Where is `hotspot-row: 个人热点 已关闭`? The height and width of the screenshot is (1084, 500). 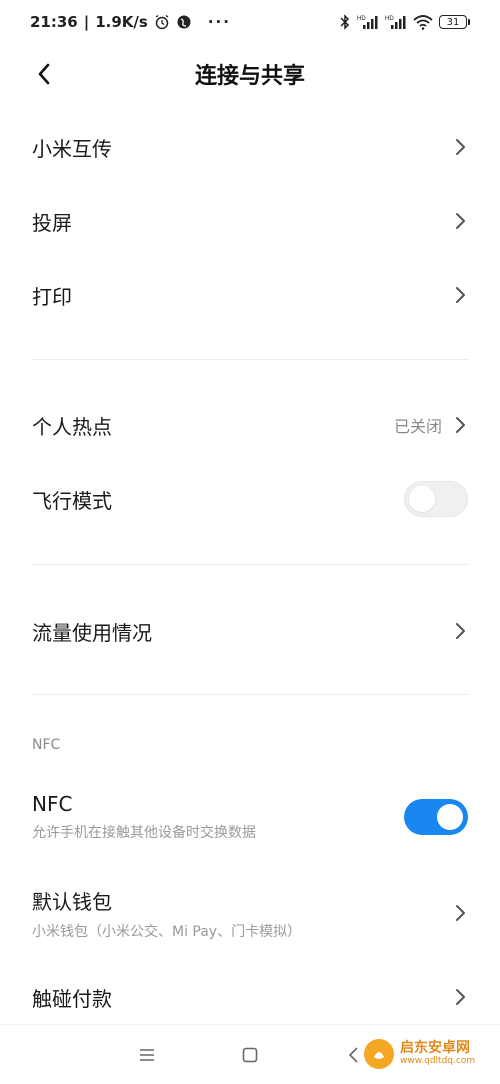 hotspot-row: 个人热点 已关闭 is located at coordinates (250, 425).